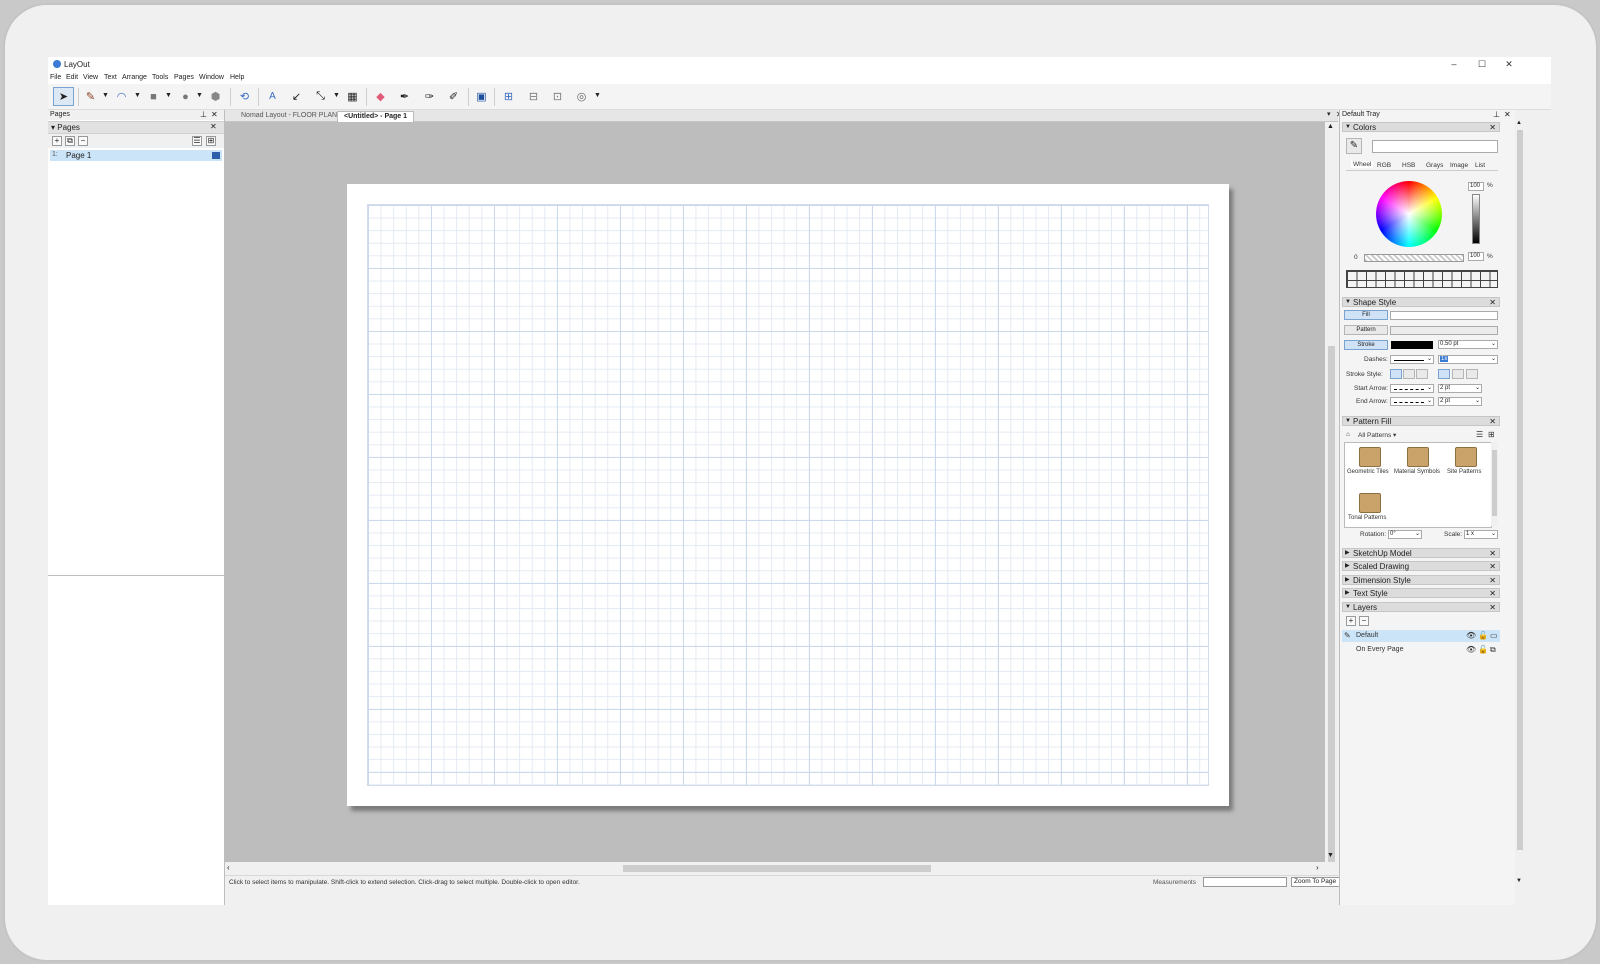 The width and height of the screenshot is (1600, 964). I want to click on previous-page-button: ⊟, so click(533, 96).